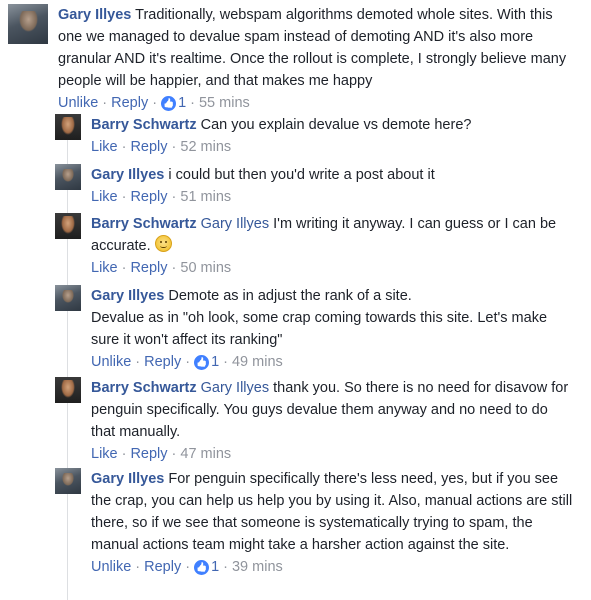 The width and height of the screenshot is (591, 600). What do you see at coordinates (94, 15) in the screenshot?
I see `comment-author: Gary Illyes` at bounding box center [94, 15].